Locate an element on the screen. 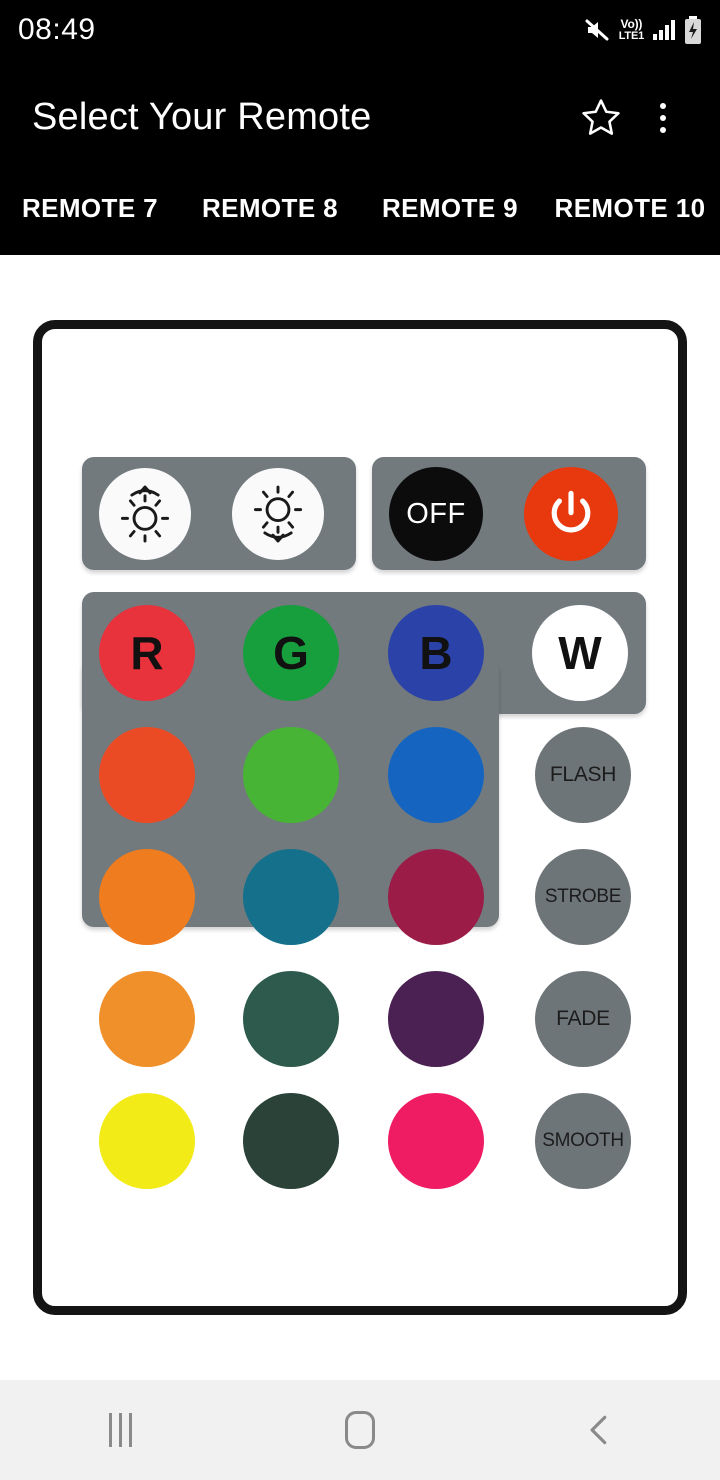 The width and height of the screenshot is (720, 1480). off-button: OFF is located at coordinates (436, 514).